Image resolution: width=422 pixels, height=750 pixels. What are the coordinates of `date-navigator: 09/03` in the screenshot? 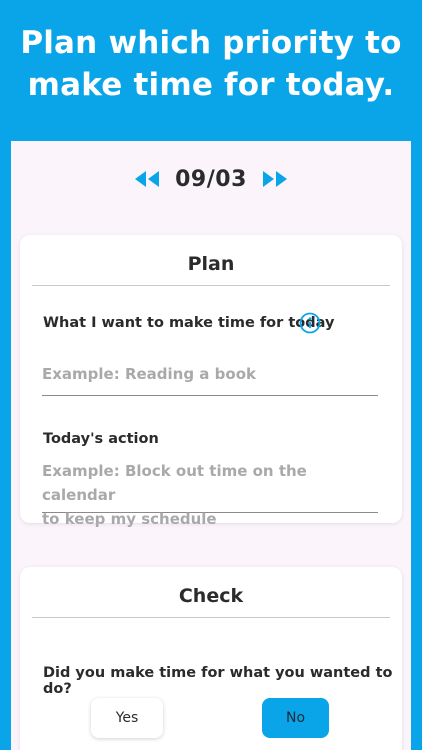 It's located at (211, 179).